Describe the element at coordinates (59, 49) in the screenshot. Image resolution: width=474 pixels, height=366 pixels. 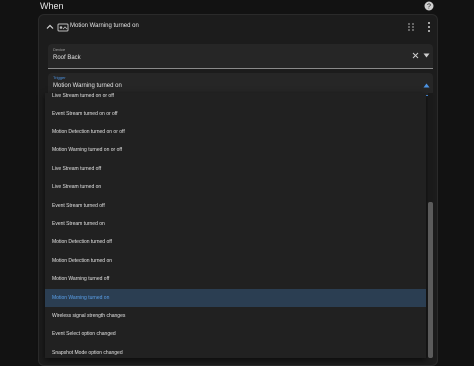
I see `device-label: Device` at that location.